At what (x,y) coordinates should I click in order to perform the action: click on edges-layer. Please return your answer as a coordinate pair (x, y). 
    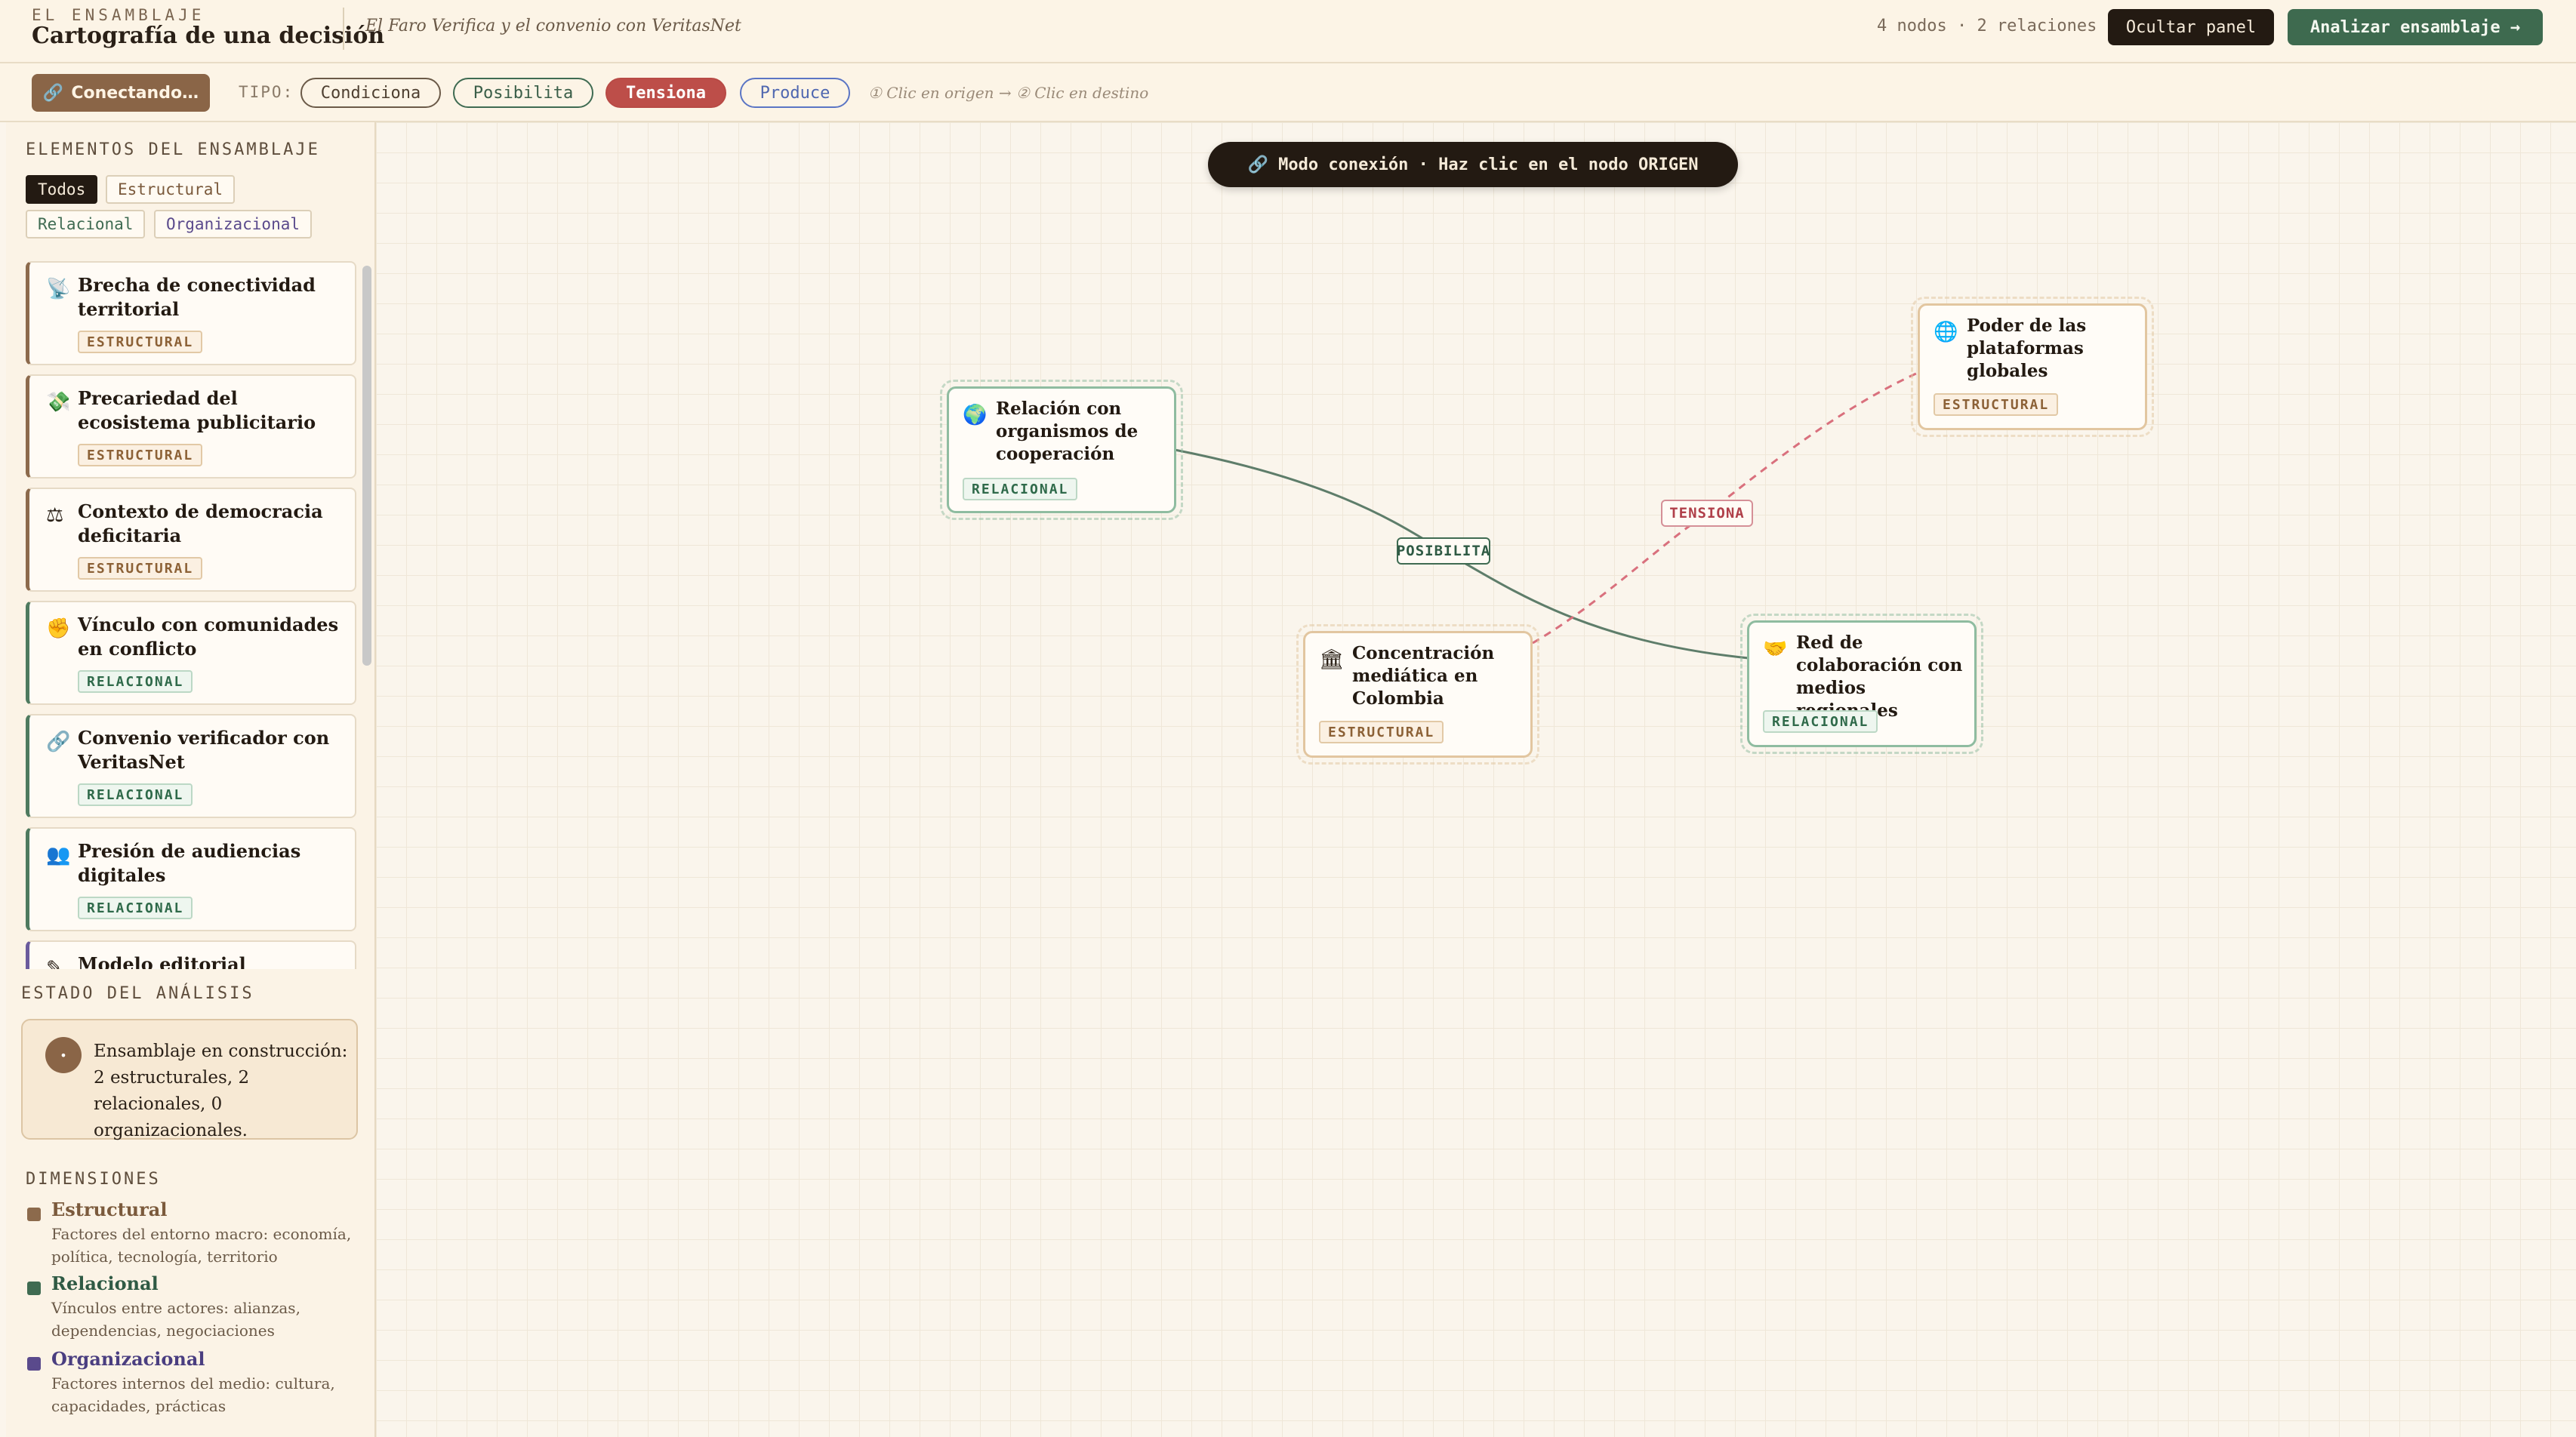
    Looking at the image, I should click on (1546, 515).